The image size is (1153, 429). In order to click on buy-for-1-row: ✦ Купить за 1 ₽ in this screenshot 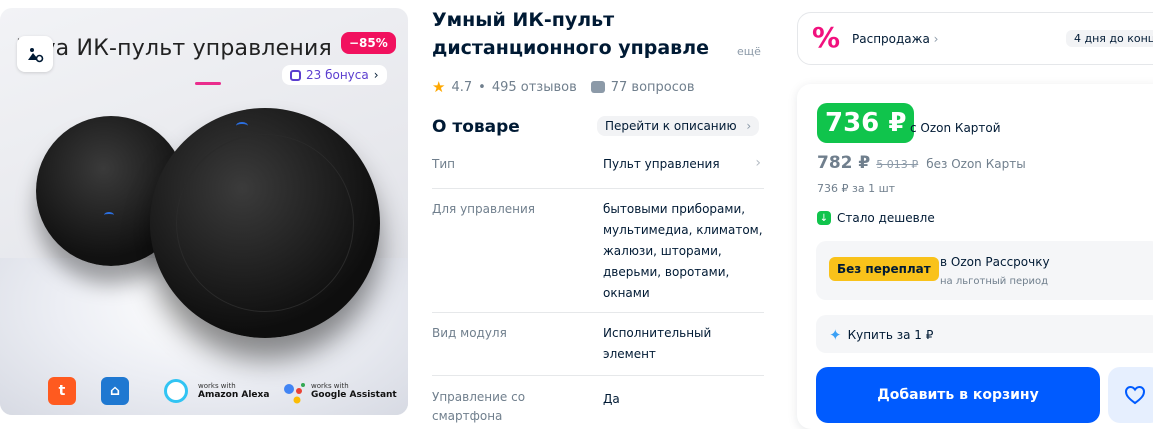, I will do `click(881, 335)`.